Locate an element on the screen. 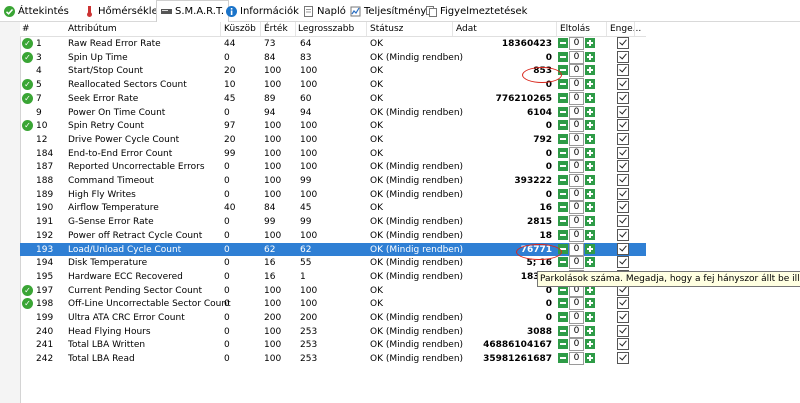  table-row: ✓ 10 Spin Retry Count 97 100 100 OK 0 0 is located at coordinates (333, 126).